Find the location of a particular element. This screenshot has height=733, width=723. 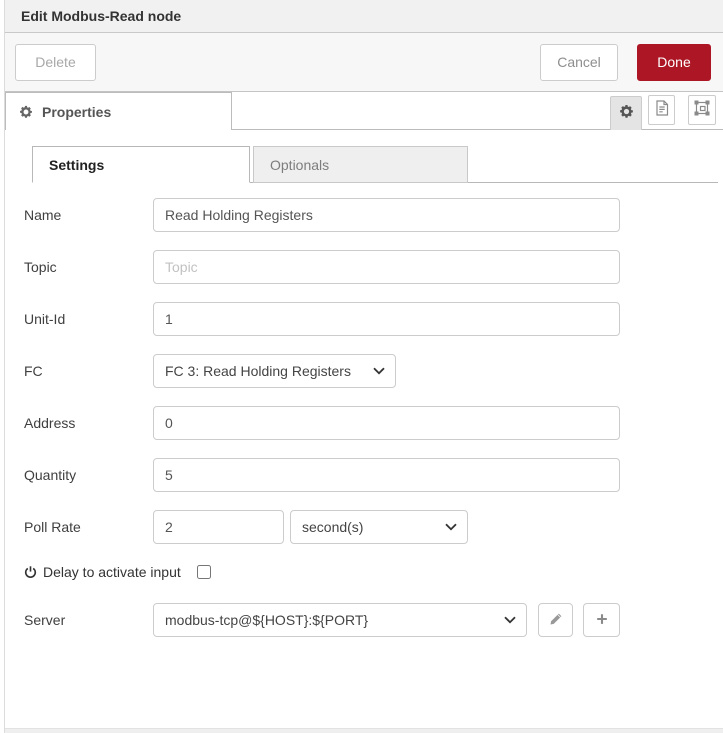

pencil-icon is located at coordinates (556, 620).